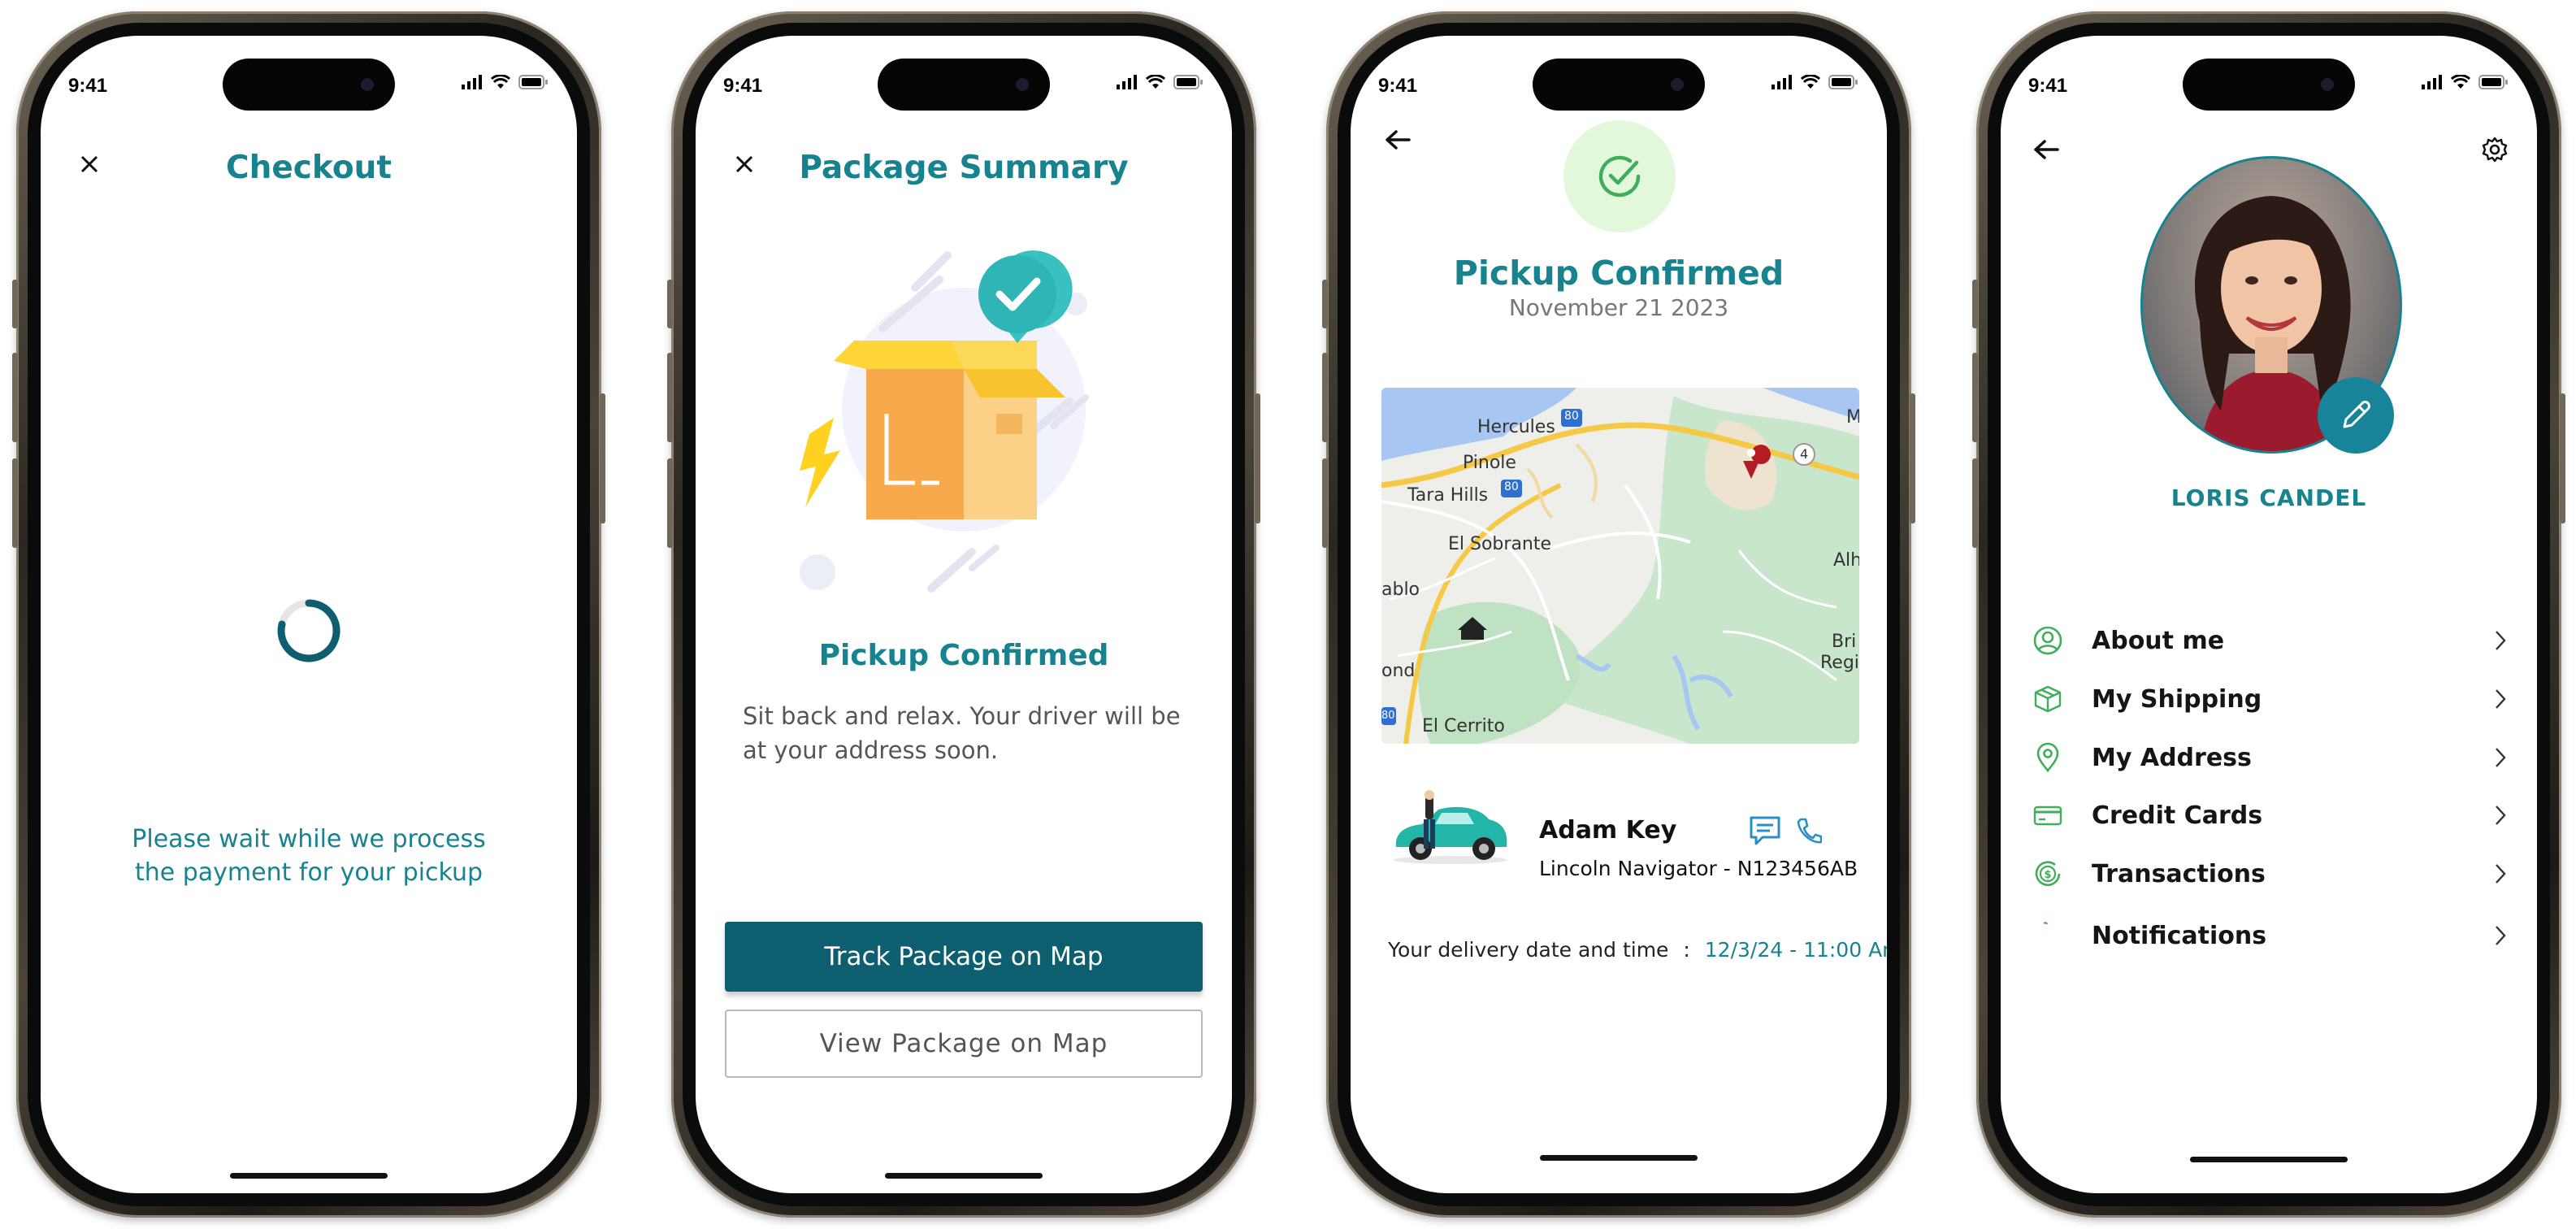 The width and height of the screenshot is (2576, 1229). I want to click on package-confirmed-illustration, so click(944, 422).